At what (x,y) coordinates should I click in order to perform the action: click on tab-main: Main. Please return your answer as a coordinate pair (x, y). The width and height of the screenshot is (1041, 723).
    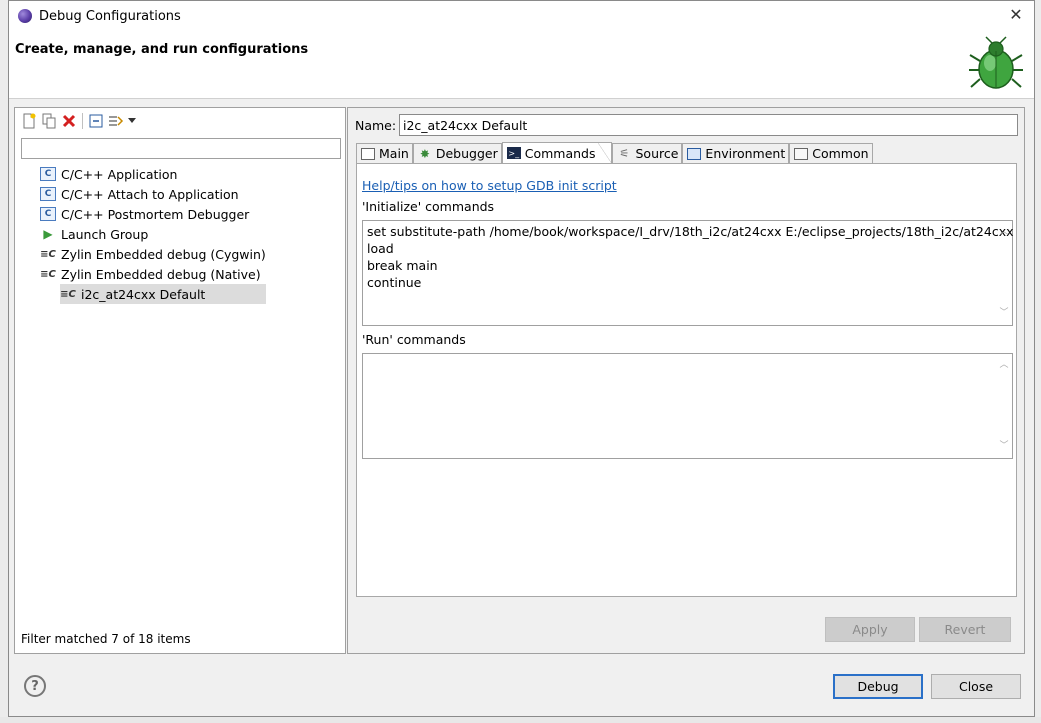
    Looking at the image, I should click on (384, 153).